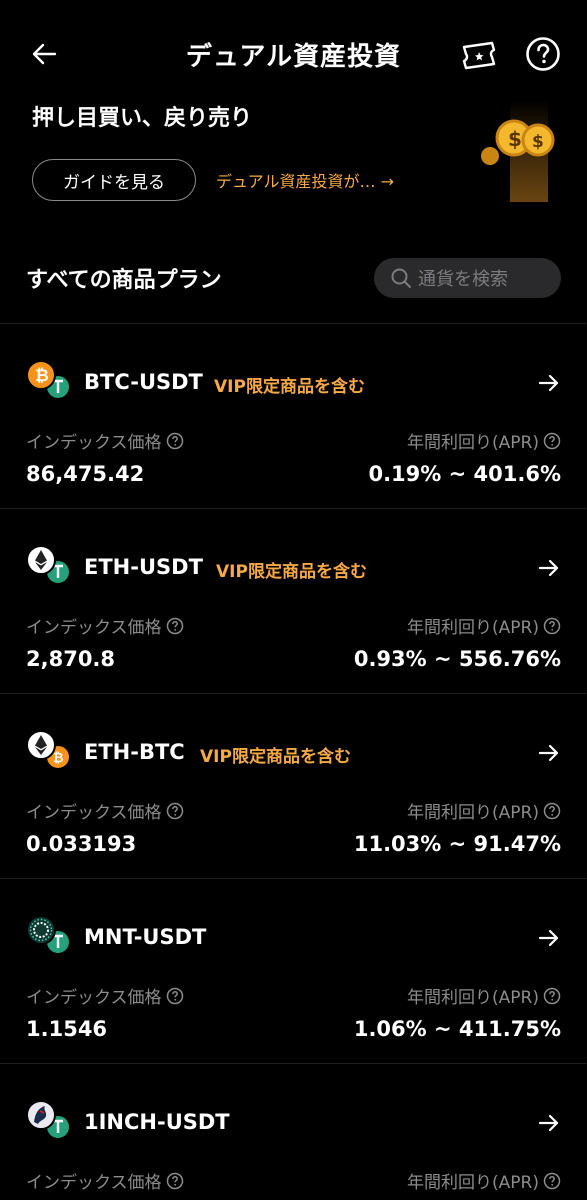 This screenshot has width=587, height=1200. Describe the element at coordinates (143, 382) in the screenshot. I see `pair-name: BTC-USDT` at that location.